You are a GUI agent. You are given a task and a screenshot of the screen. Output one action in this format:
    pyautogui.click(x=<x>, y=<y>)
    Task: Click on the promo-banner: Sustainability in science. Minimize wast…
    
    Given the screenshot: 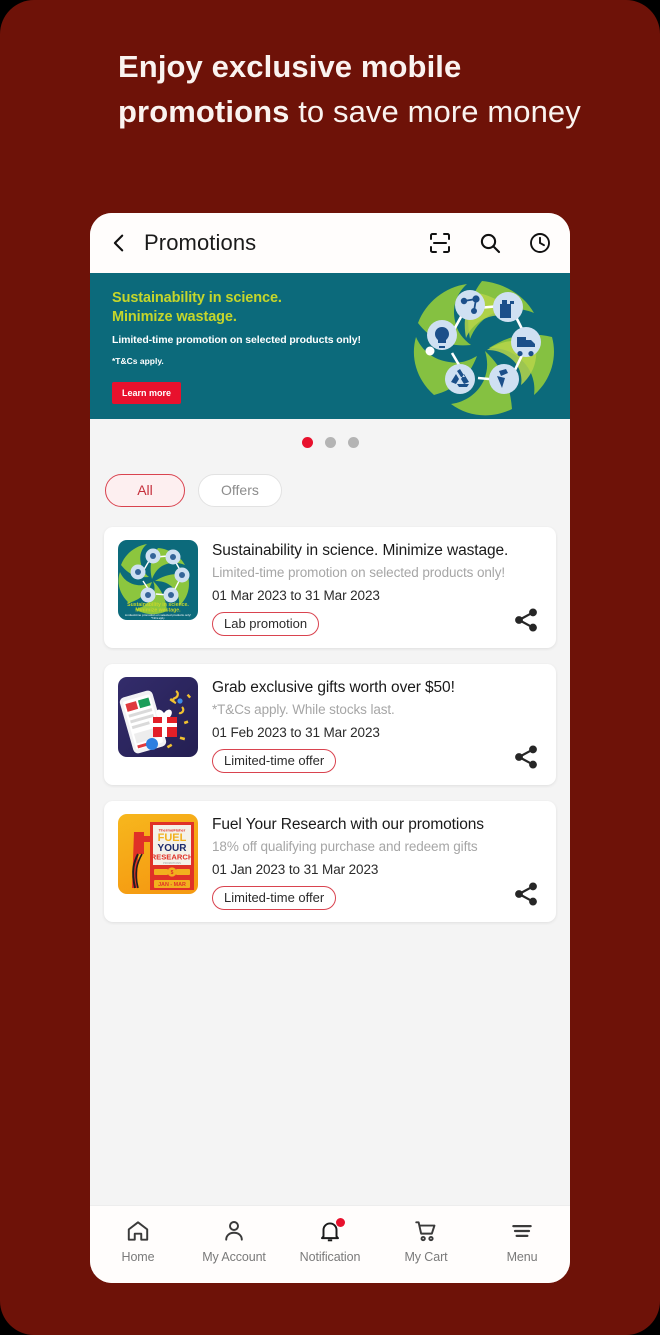 What is the action you would take?
    pyautogui.click(x=330, y=346)
    